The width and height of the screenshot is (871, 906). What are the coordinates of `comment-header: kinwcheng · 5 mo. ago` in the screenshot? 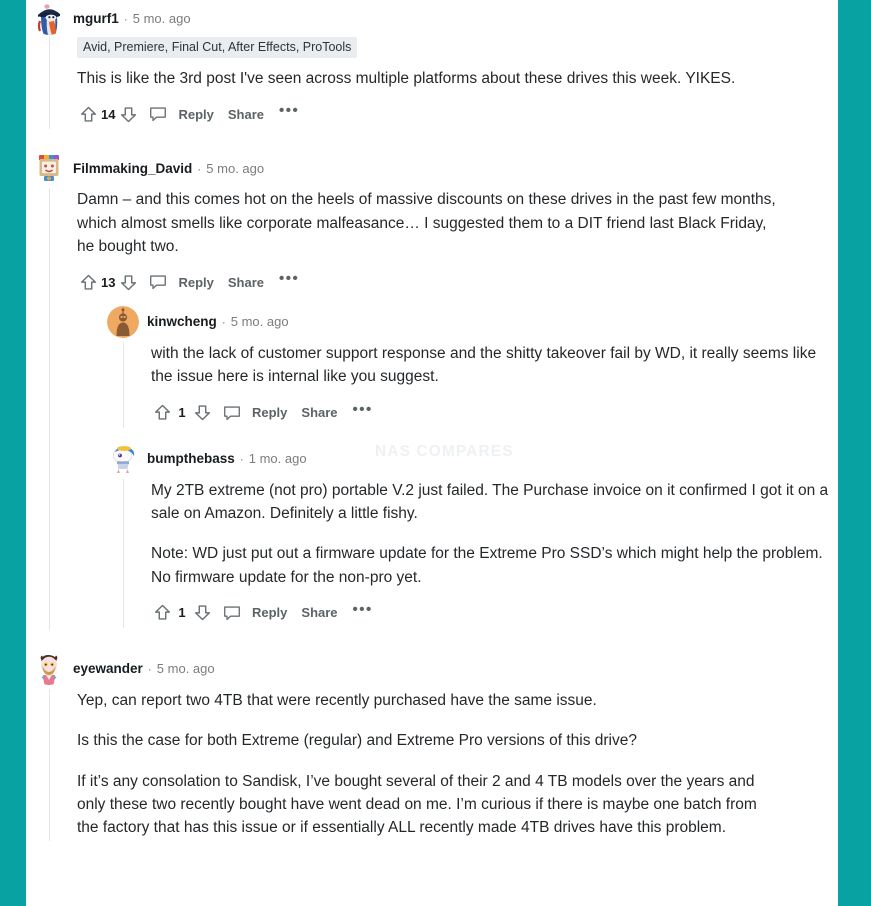 It's located at (472, 322).